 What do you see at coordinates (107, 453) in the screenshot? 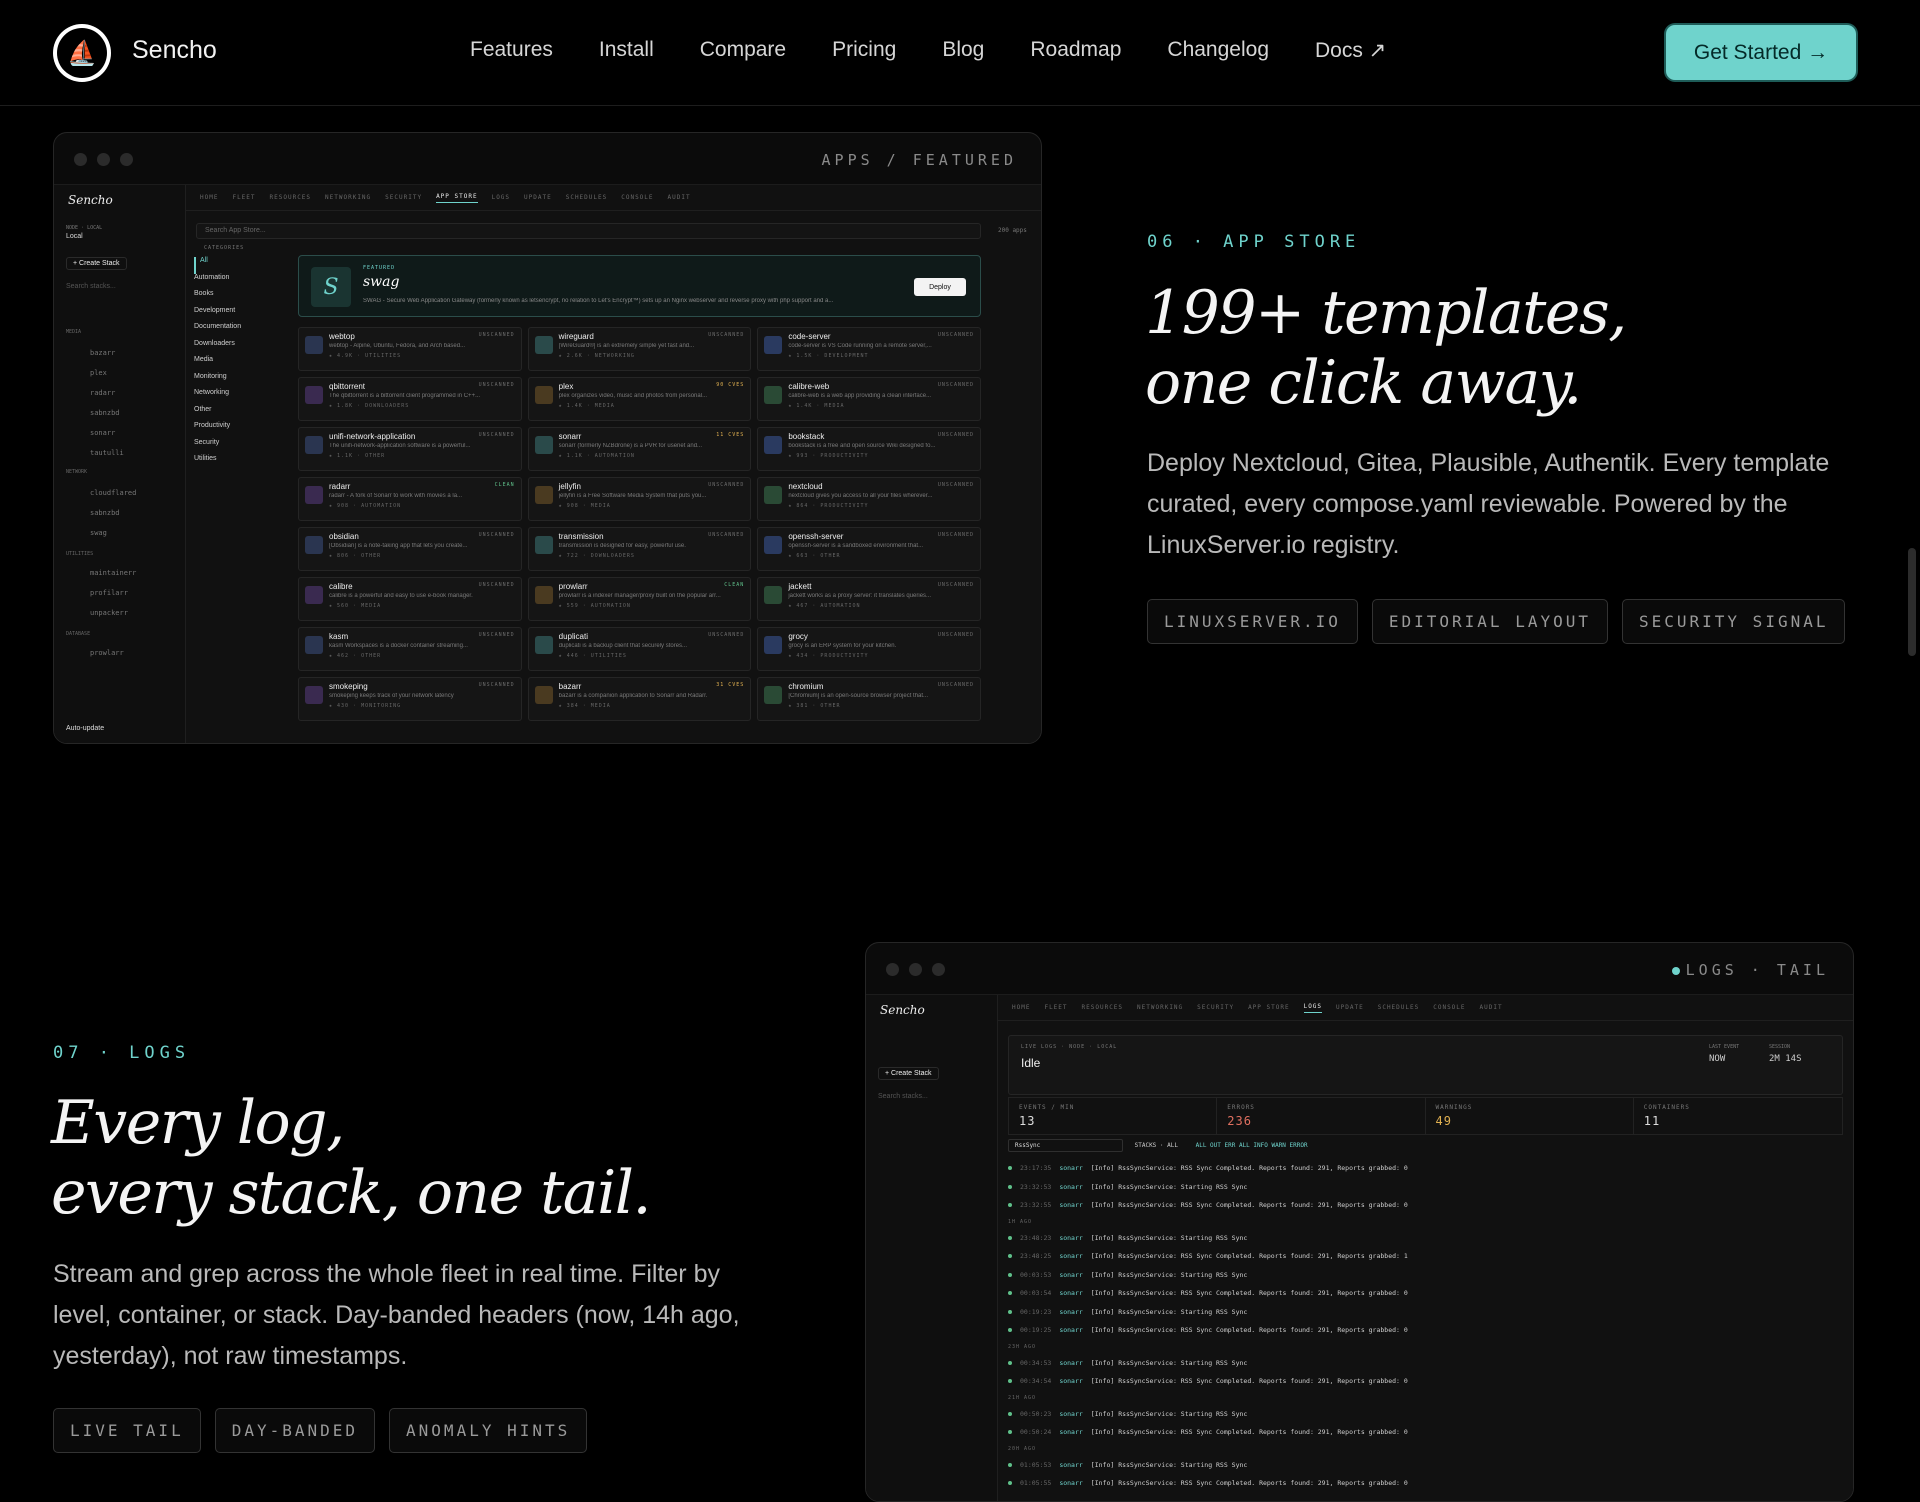
I see `stack-item: tautulli` at bounding box center [107, 453].